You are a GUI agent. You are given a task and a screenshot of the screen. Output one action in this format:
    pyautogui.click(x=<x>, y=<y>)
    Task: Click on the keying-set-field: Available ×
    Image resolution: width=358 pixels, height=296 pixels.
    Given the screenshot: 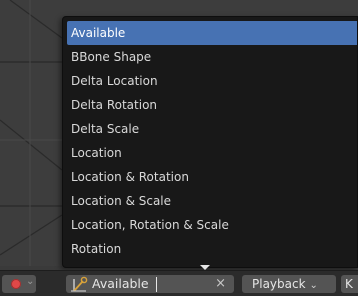 What is the action you would take?
    pyautogui.click(x=150, y=284)
    